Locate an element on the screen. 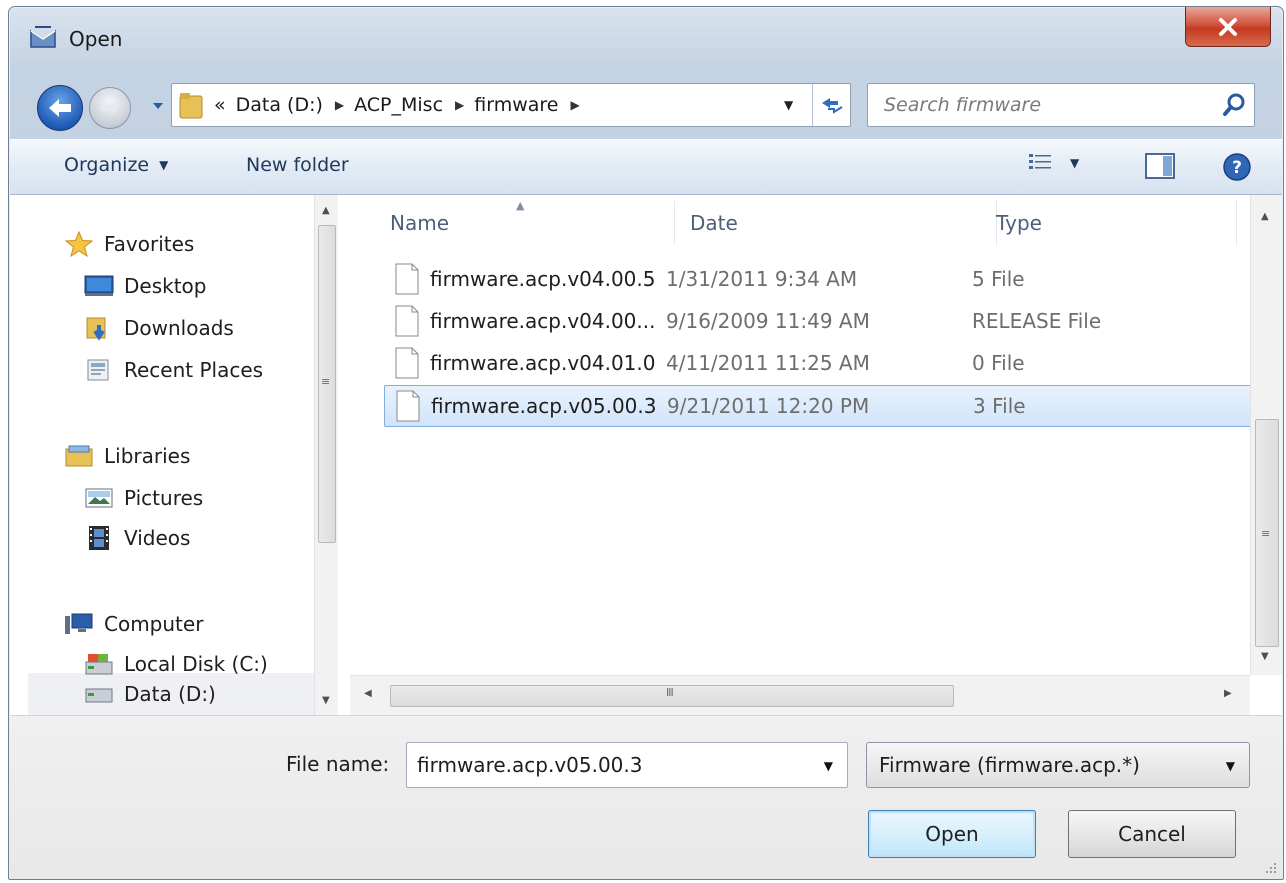 This screenshot has width=1286, height=883. folder-icon is located at coordinates (191, 106).